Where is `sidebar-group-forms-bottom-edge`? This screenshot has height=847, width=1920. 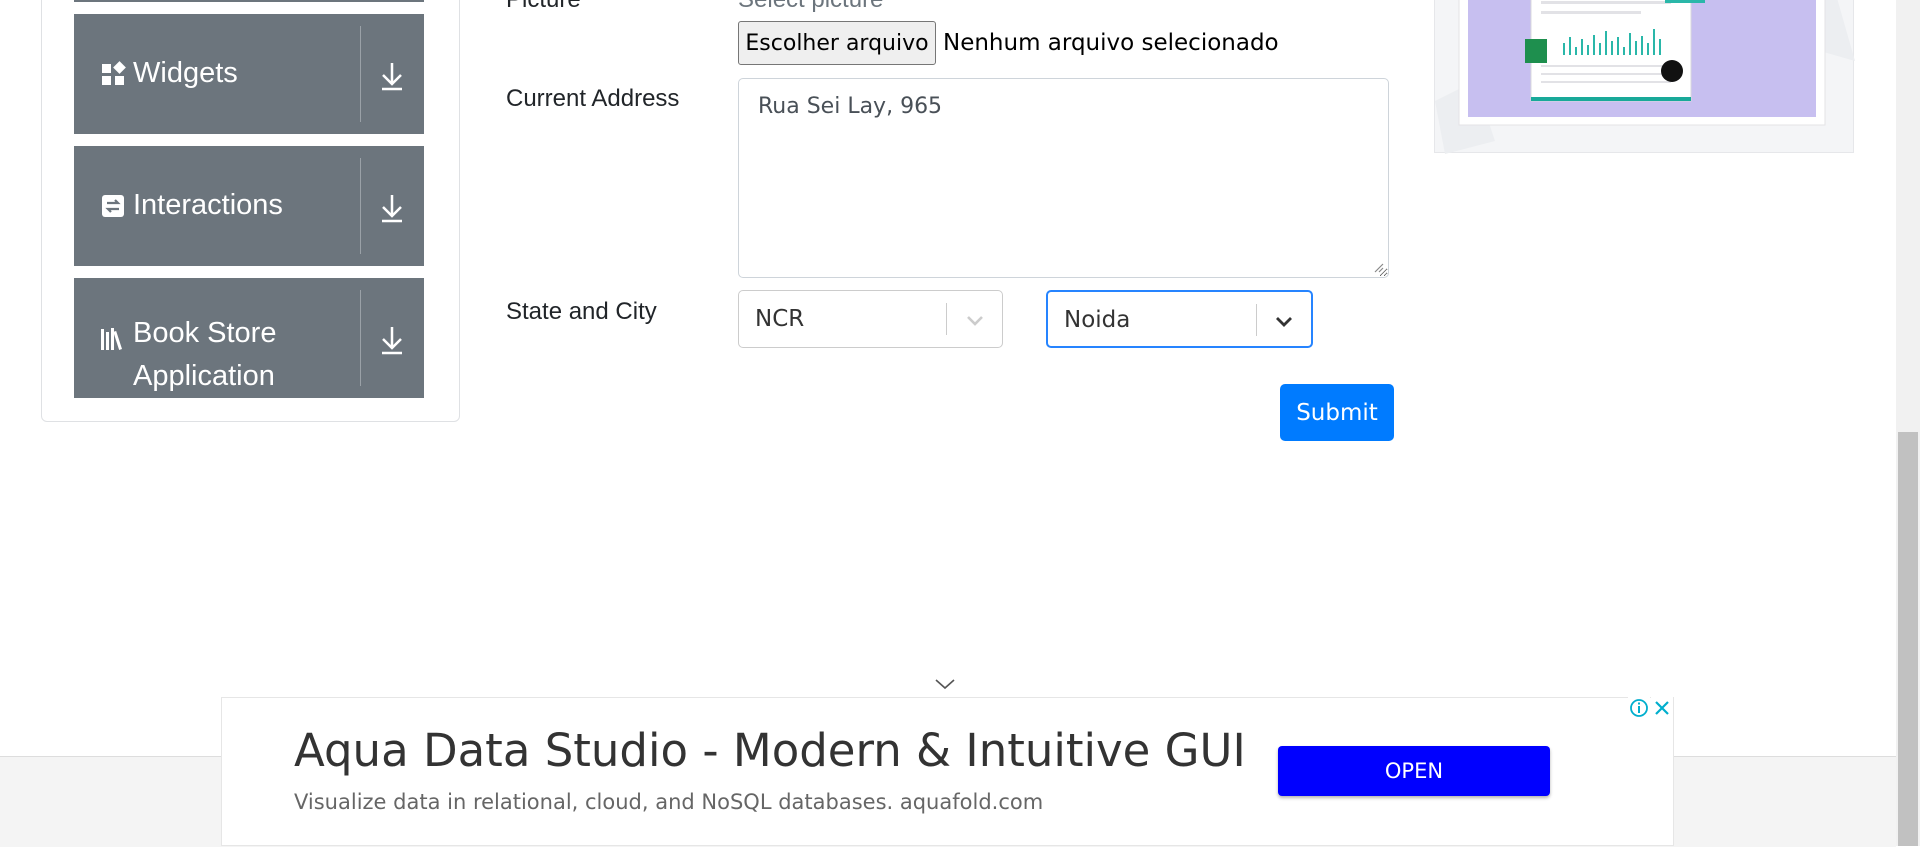 sidebar-group-forms-bottom-edge is located at coordinates (249, 1).